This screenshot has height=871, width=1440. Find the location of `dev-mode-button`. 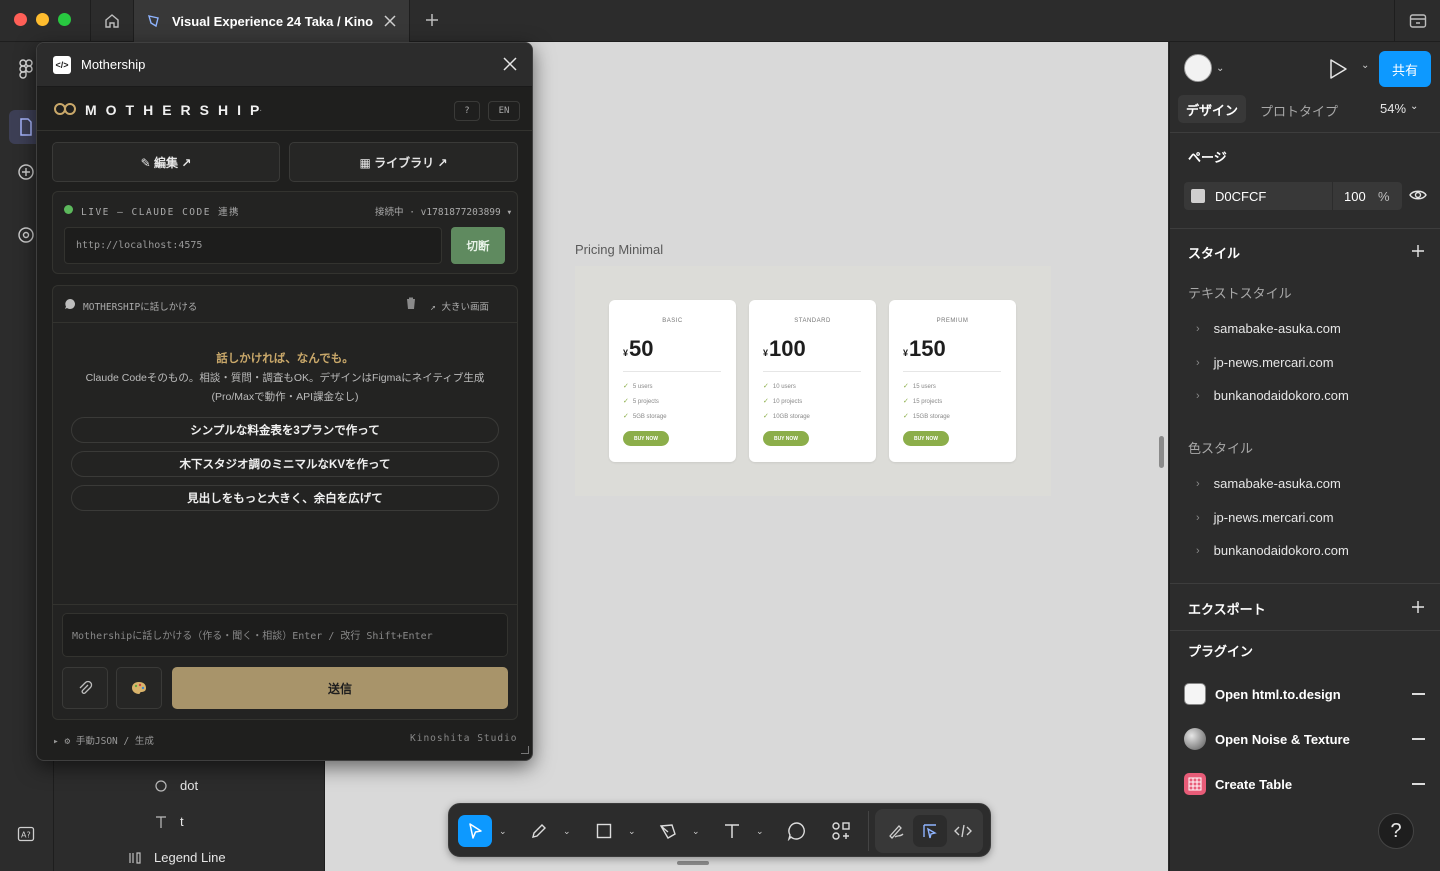

dev-mode-button is located at coordinates (963, 831).